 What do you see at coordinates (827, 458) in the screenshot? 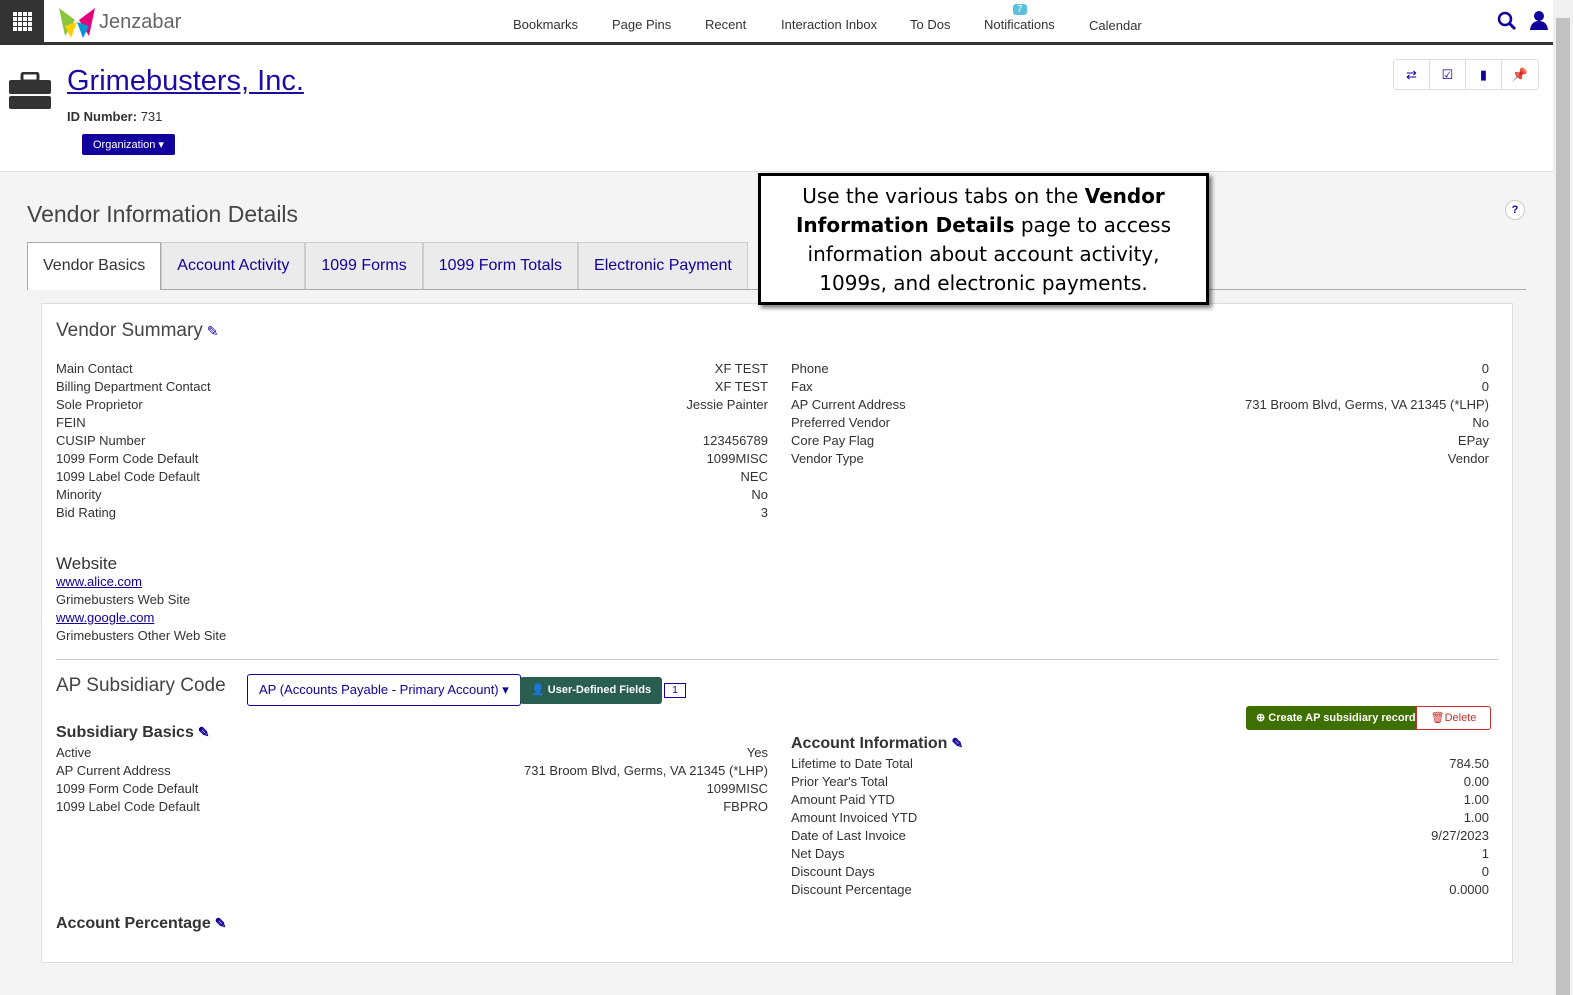
I see `field-label: Vendor Type` at bounding box center [827, 458].